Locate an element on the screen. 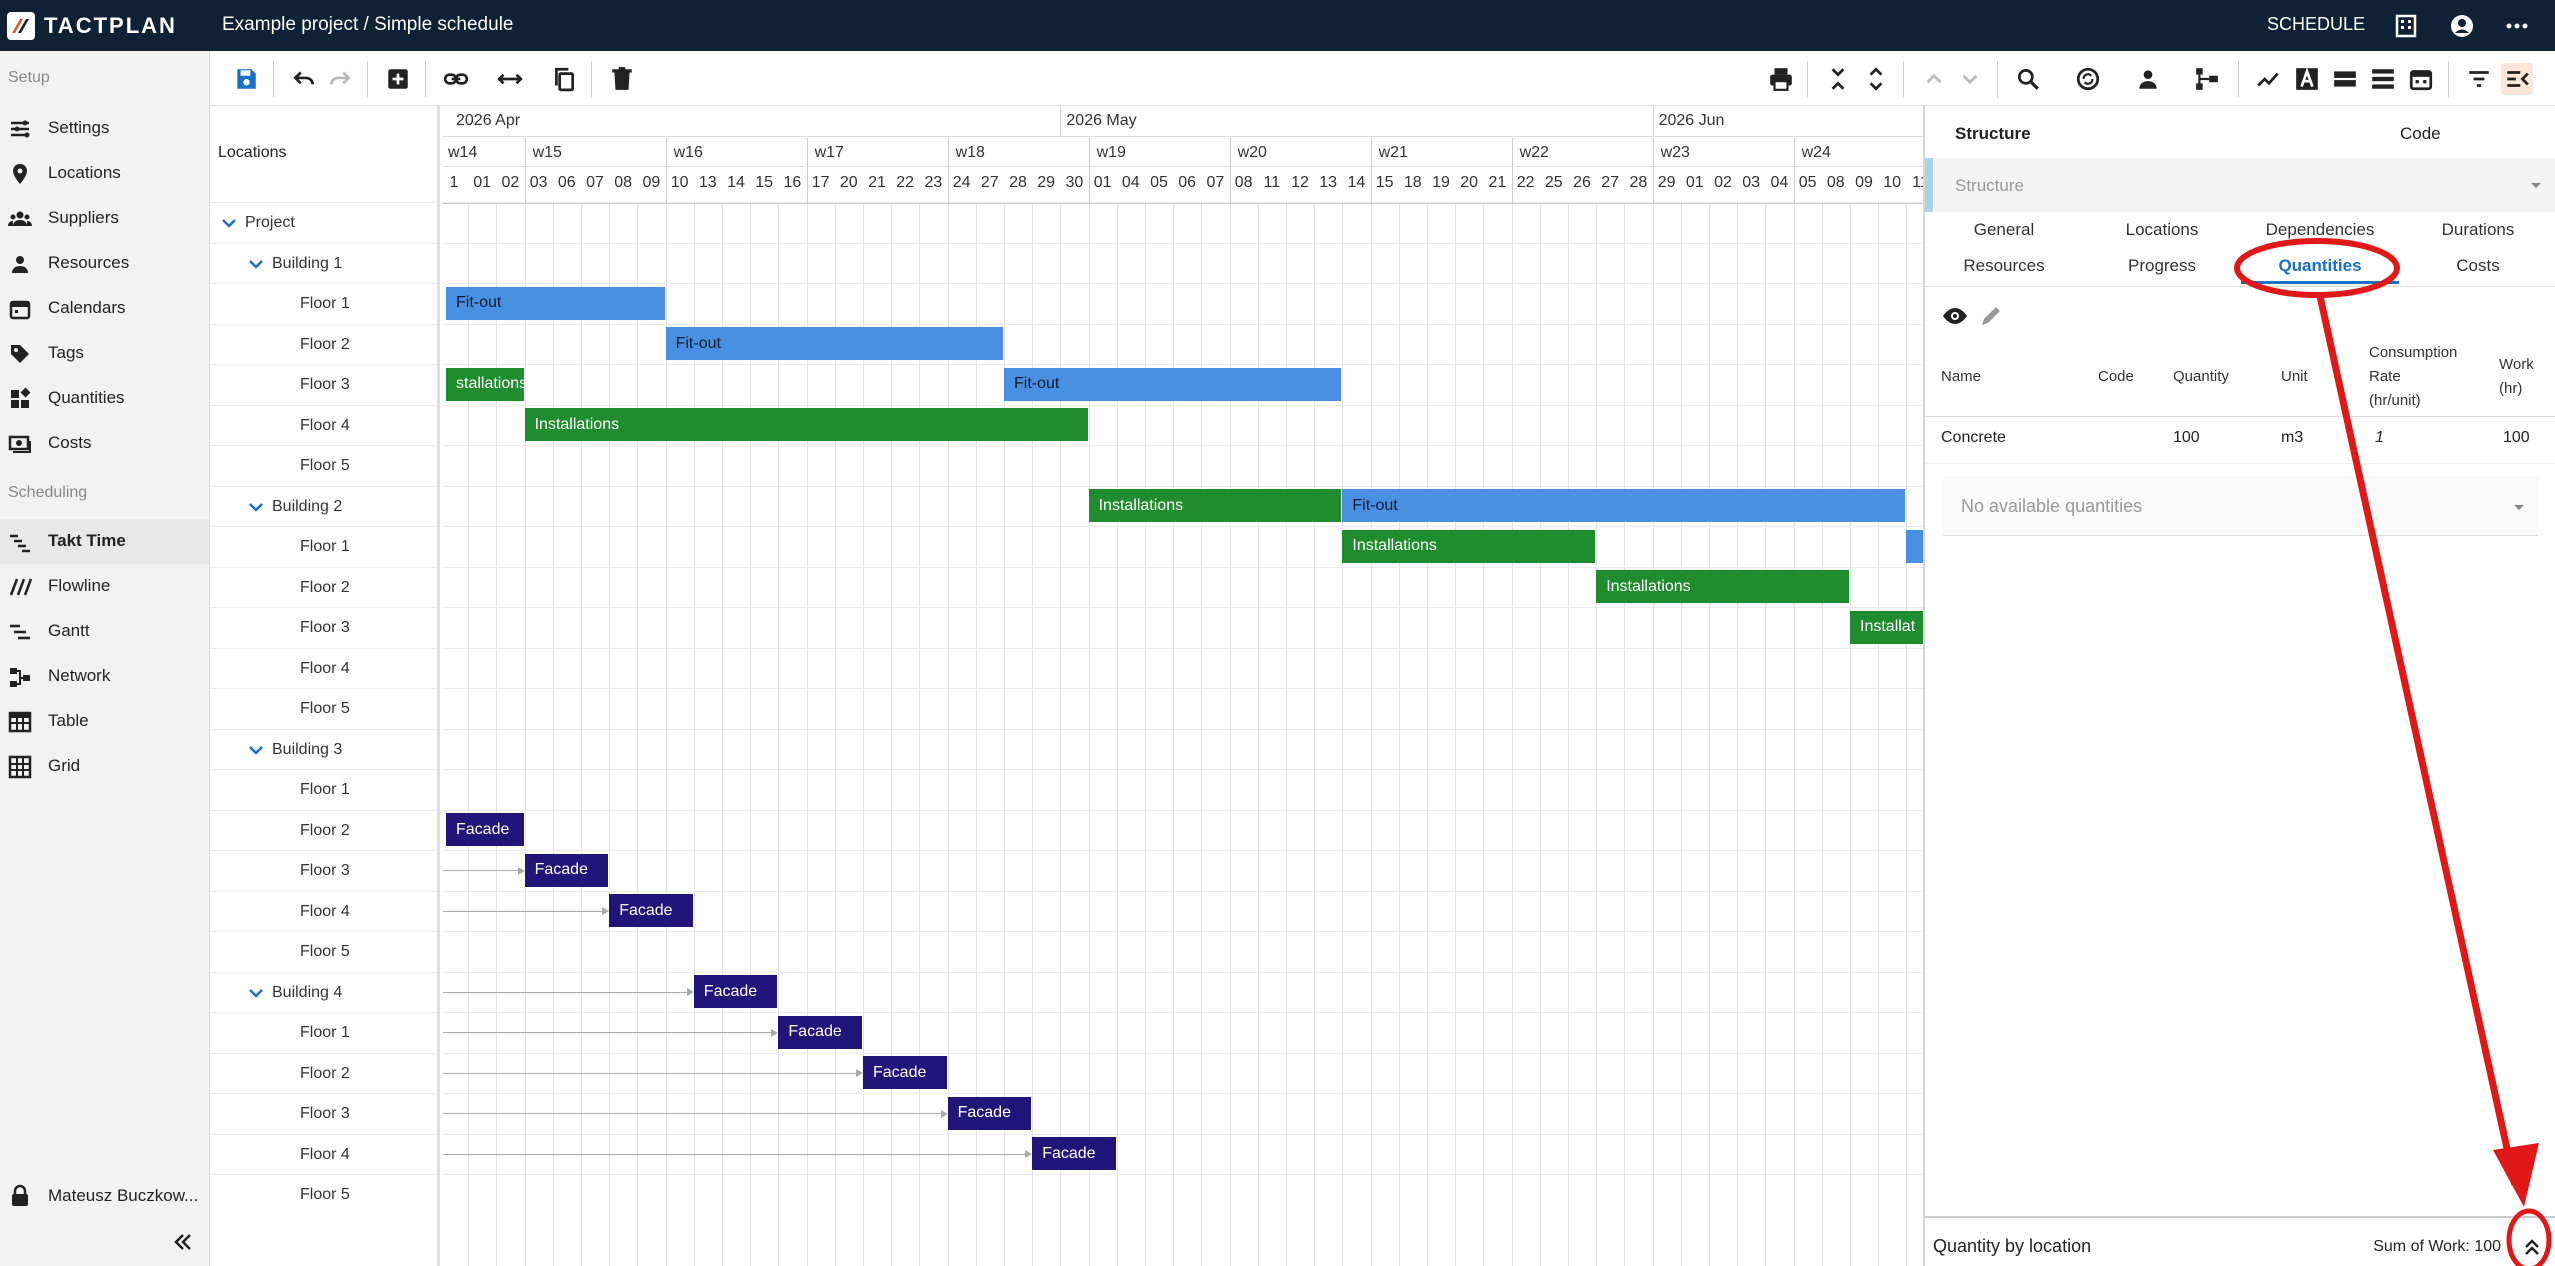 The height and width of the screenshot is (1266, 2555). side-panel-toggle-button is located at coordinates (2517, 79).